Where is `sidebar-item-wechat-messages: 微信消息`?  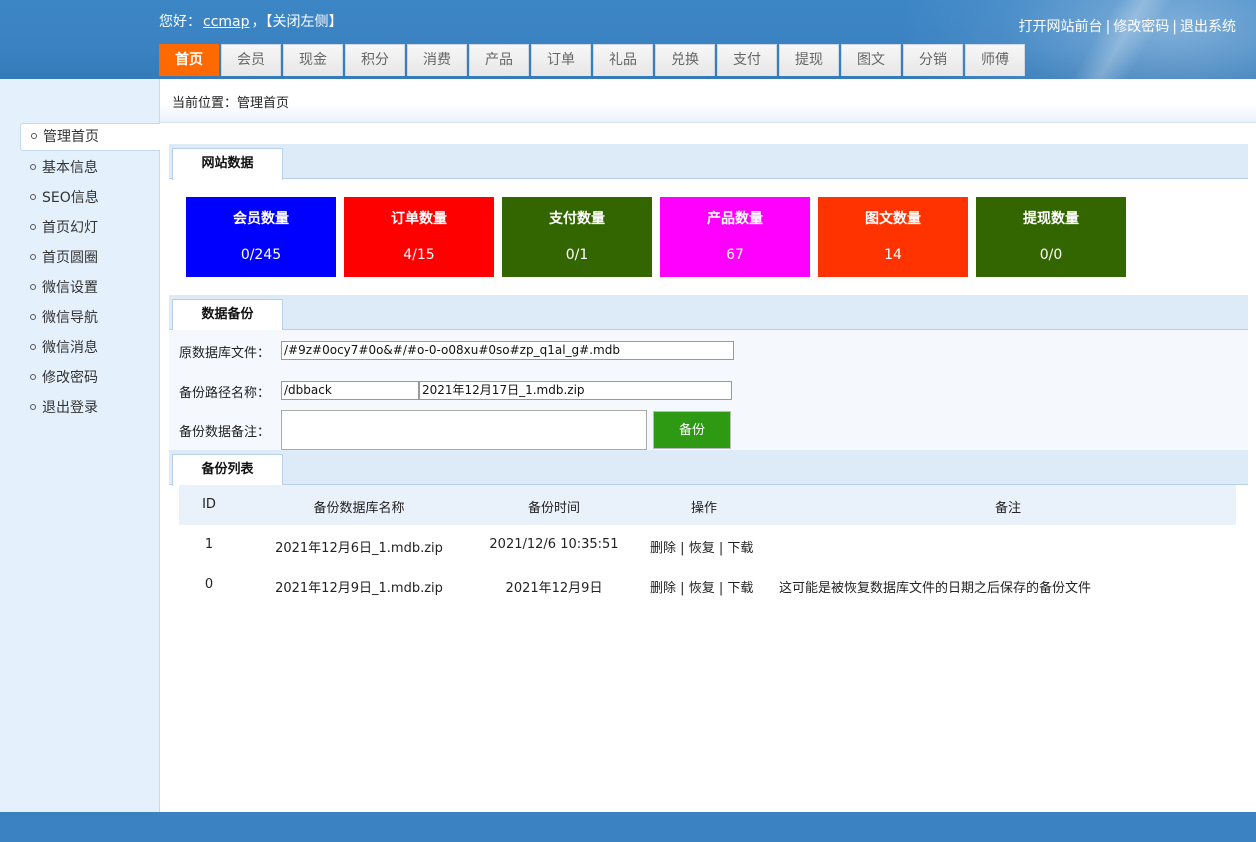 sidebar-item-wechat-messages: 微信消息 is located at coordinates (90, 348).